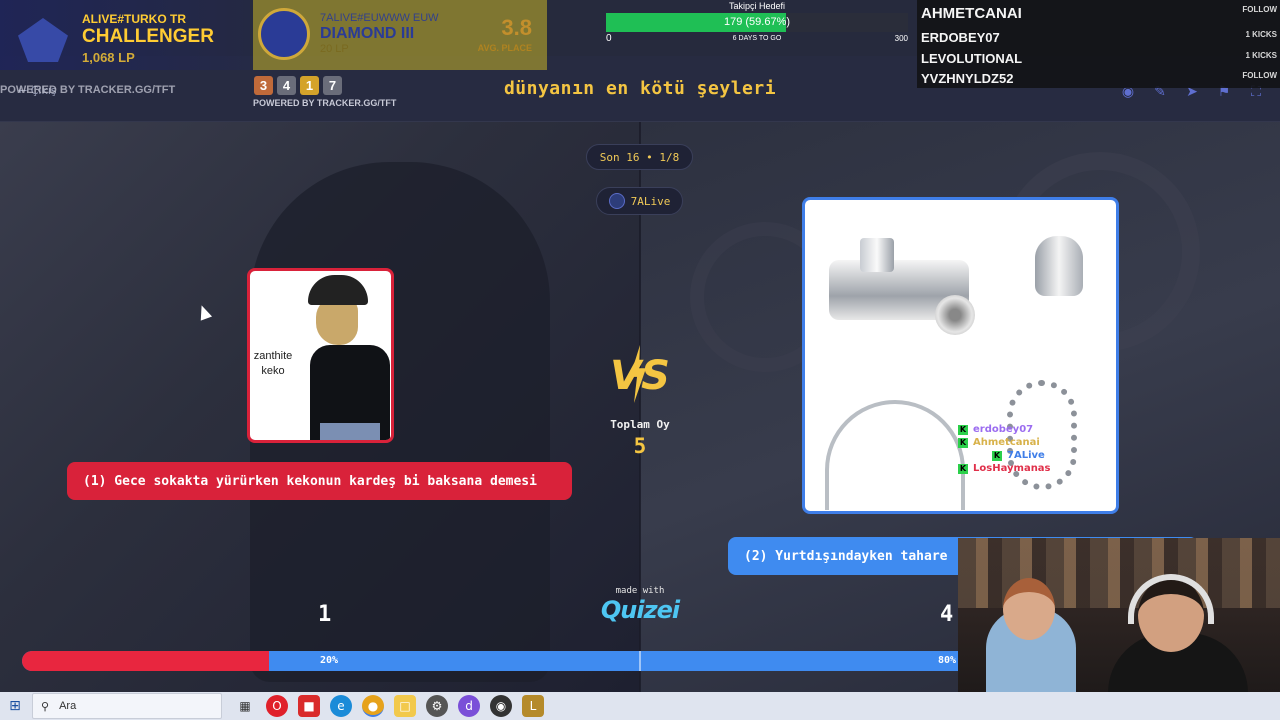  What do you see at coordinates (373, 706) in the screenshot?
I see `chrome-icon: ●` at bounding box center [373, 706].